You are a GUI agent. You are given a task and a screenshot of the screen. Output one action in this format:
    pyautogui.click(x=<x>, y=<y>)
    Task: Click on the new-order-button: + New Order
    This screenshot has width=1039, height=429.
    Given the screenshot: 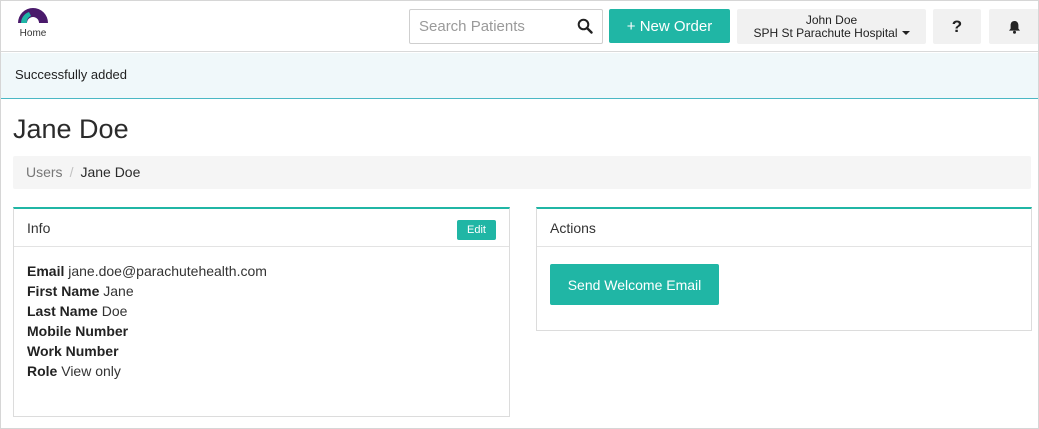 What is the action you would take?
    pyautogui.click(x=669, y=26)
    